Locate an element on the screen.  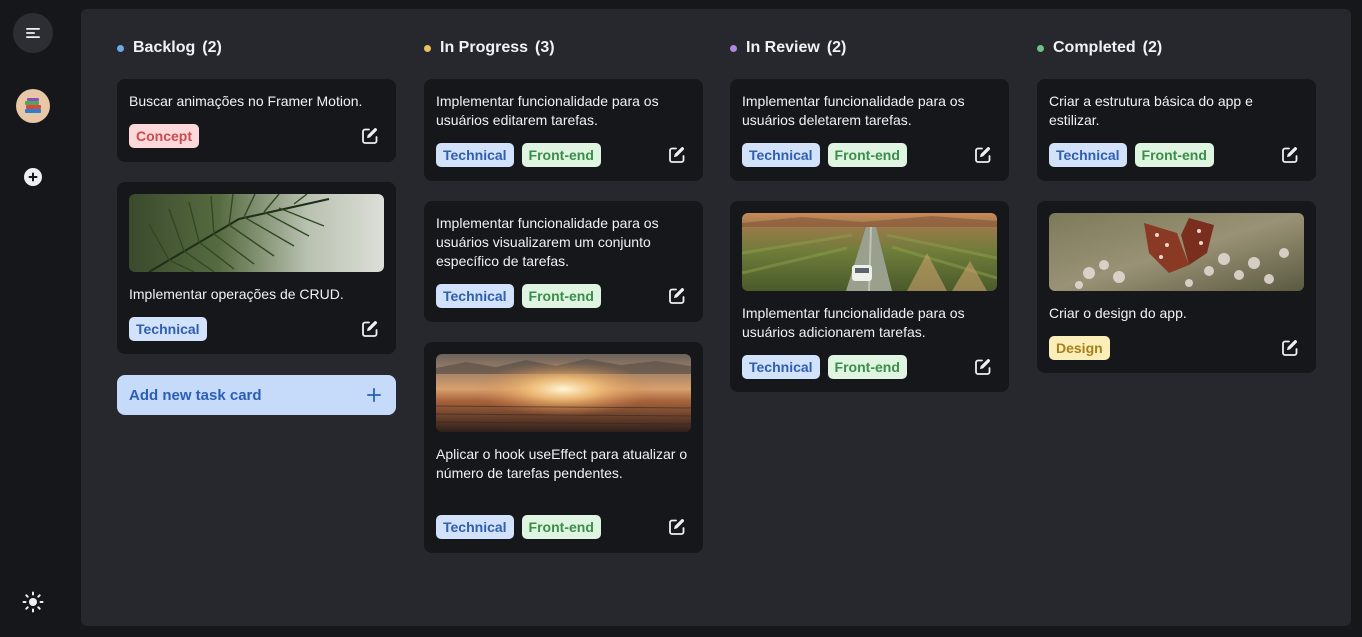
tag-list: Concept is located at coordinates (164, 136).